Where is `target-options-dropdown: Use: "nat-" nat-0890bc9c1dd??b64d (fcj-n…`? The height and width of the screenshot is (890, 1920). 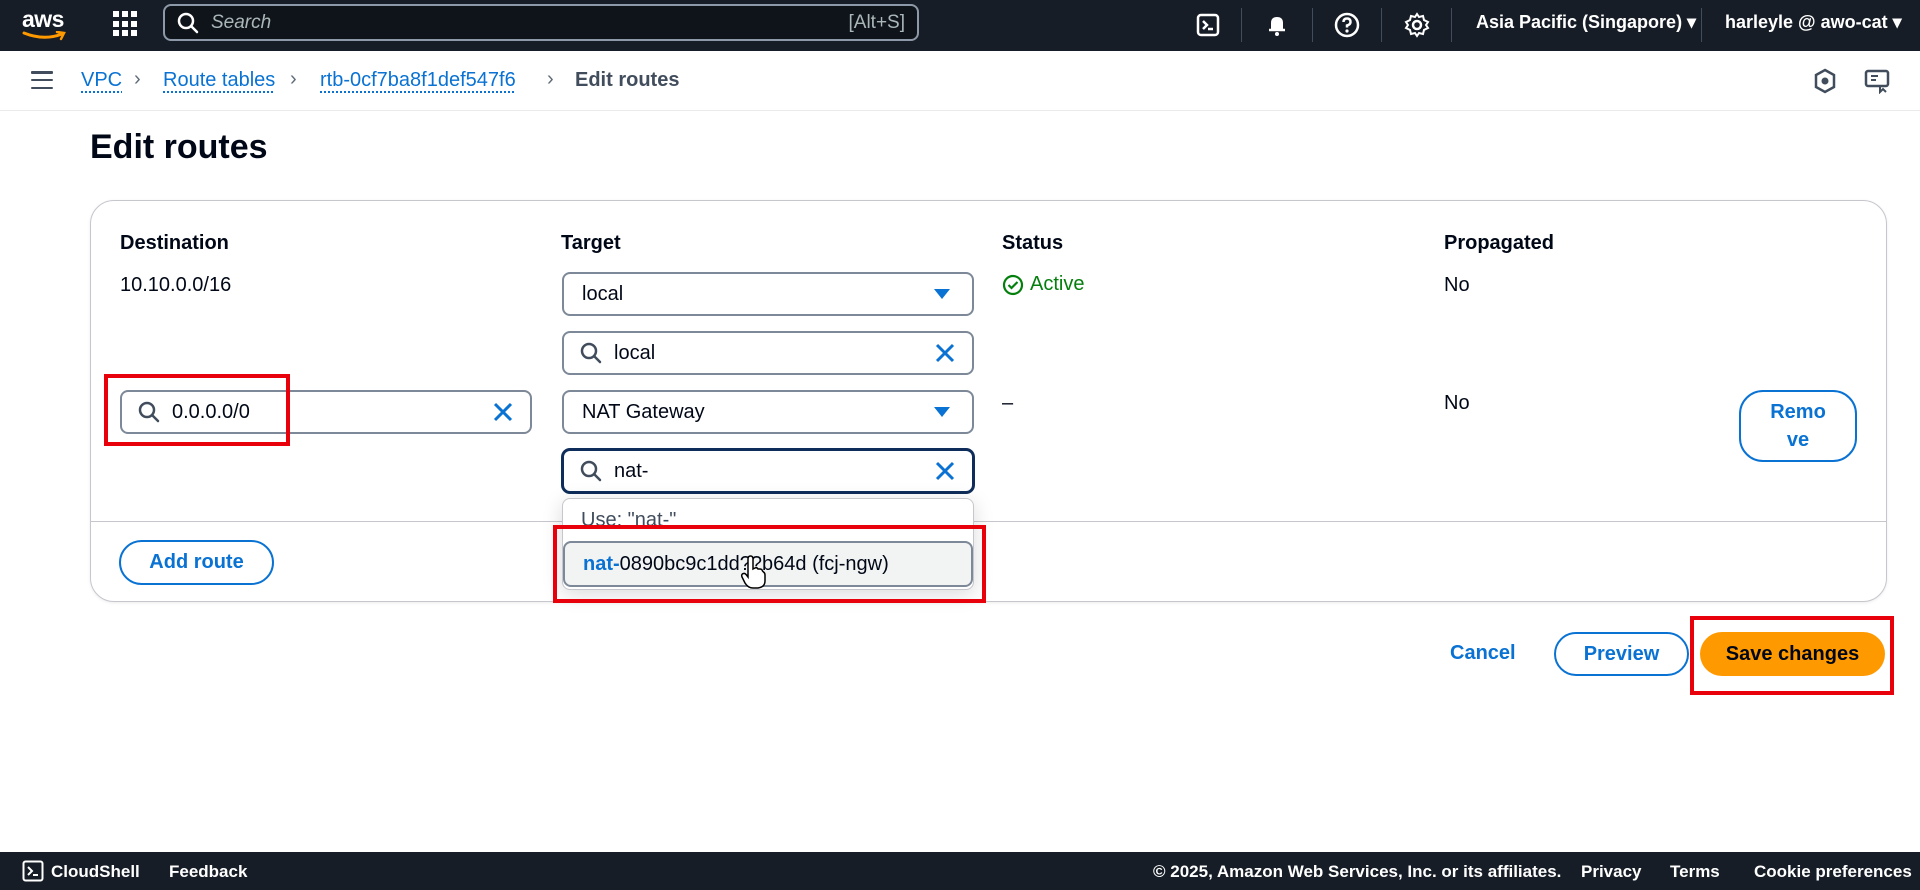
target-options-dropdown: Use: "nat-" nat-0890bc9c1dd??b64d (fcj-n… is located at coordinates (768, 544).